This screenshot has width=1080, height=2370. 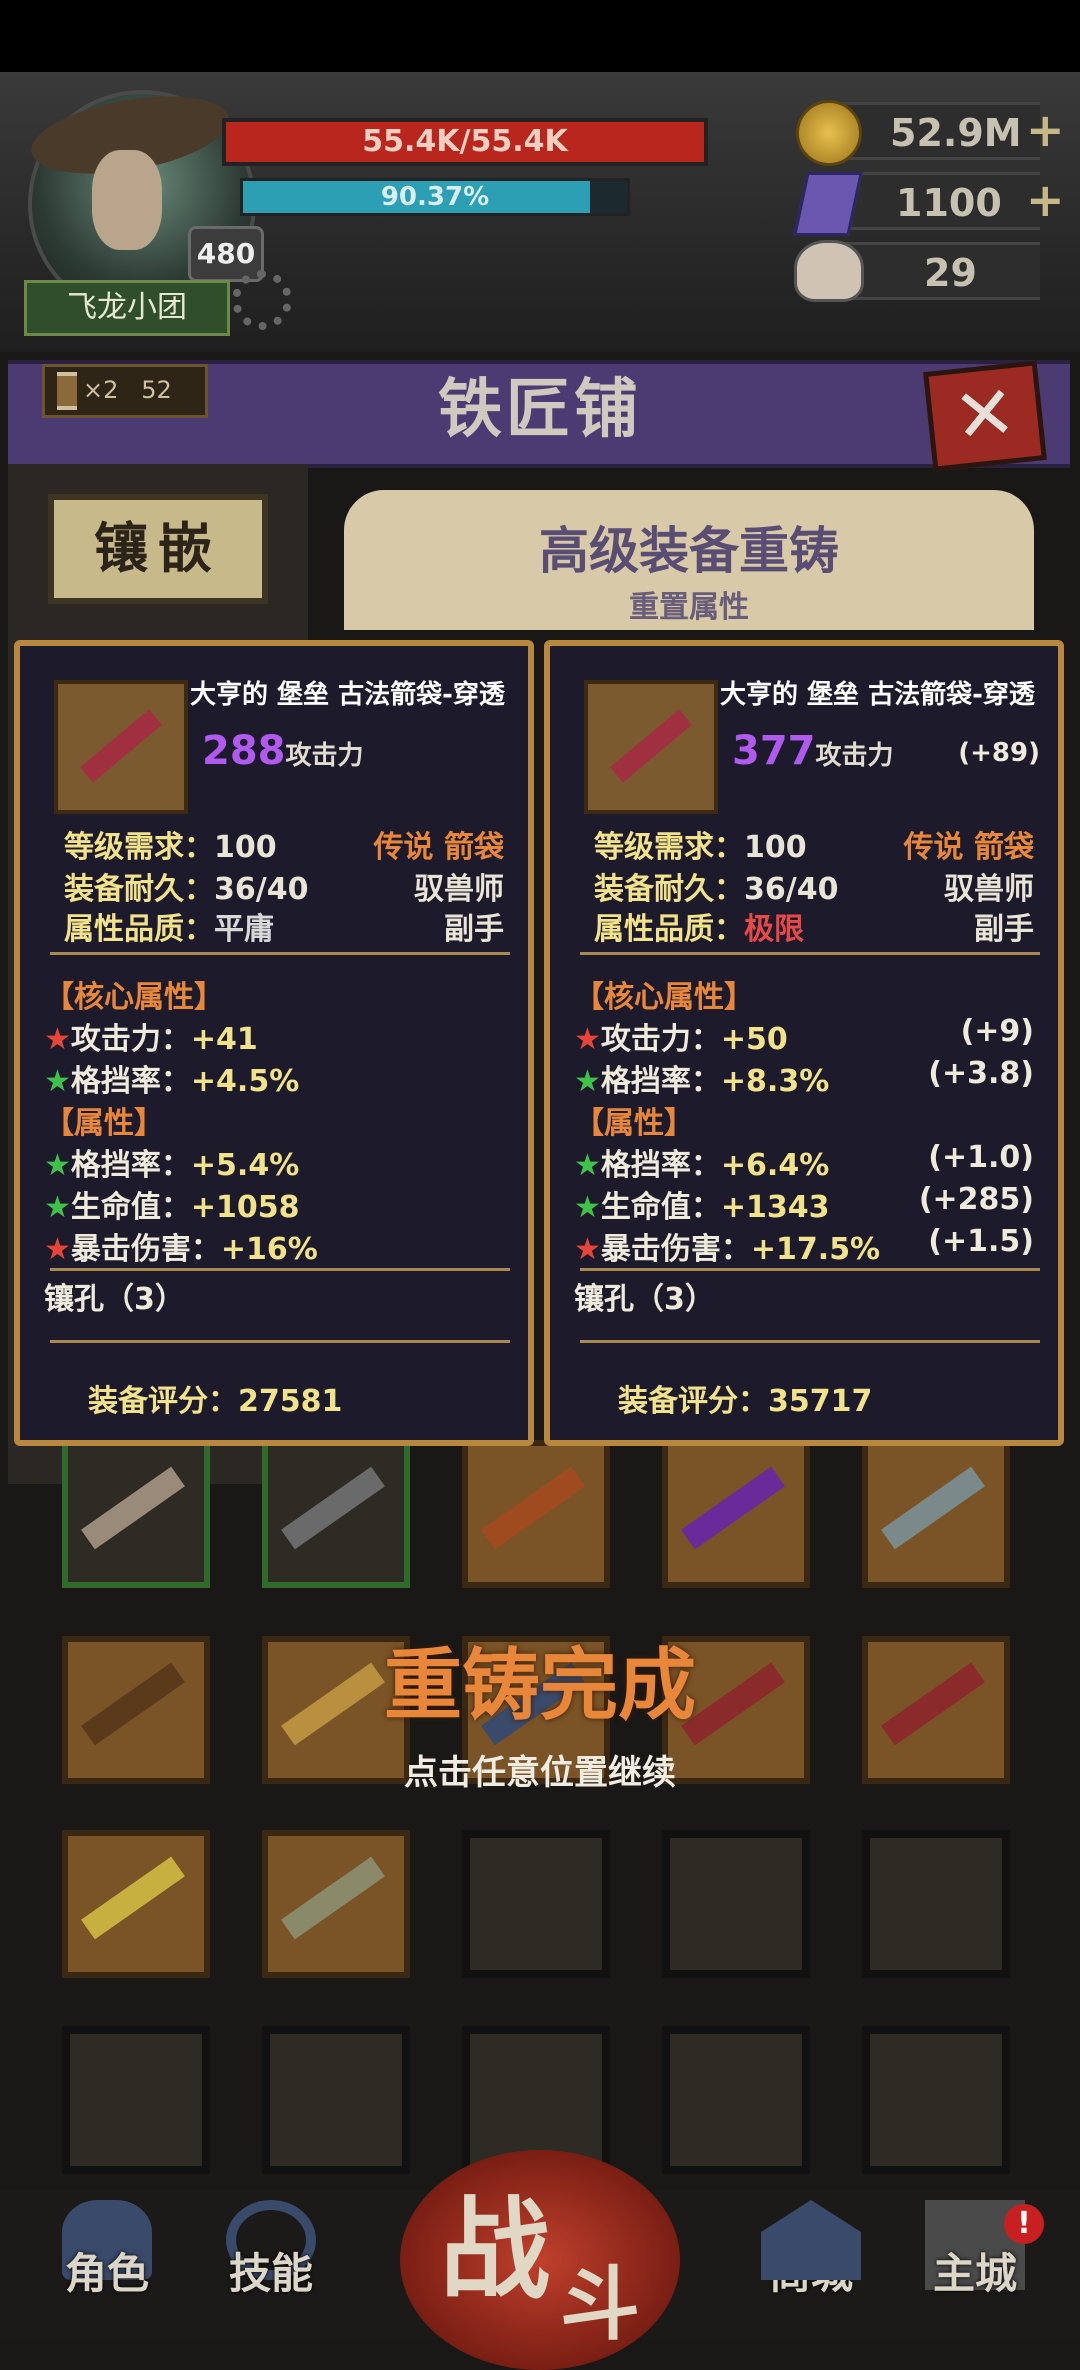 I want to click on hourglass-icon, so click(x=67, y=391).